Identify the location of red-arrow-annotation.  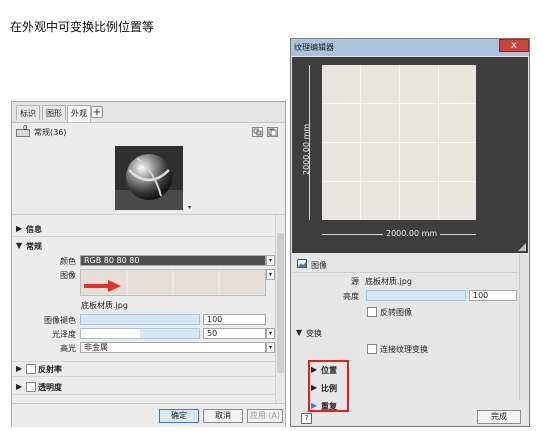
(102, 287).